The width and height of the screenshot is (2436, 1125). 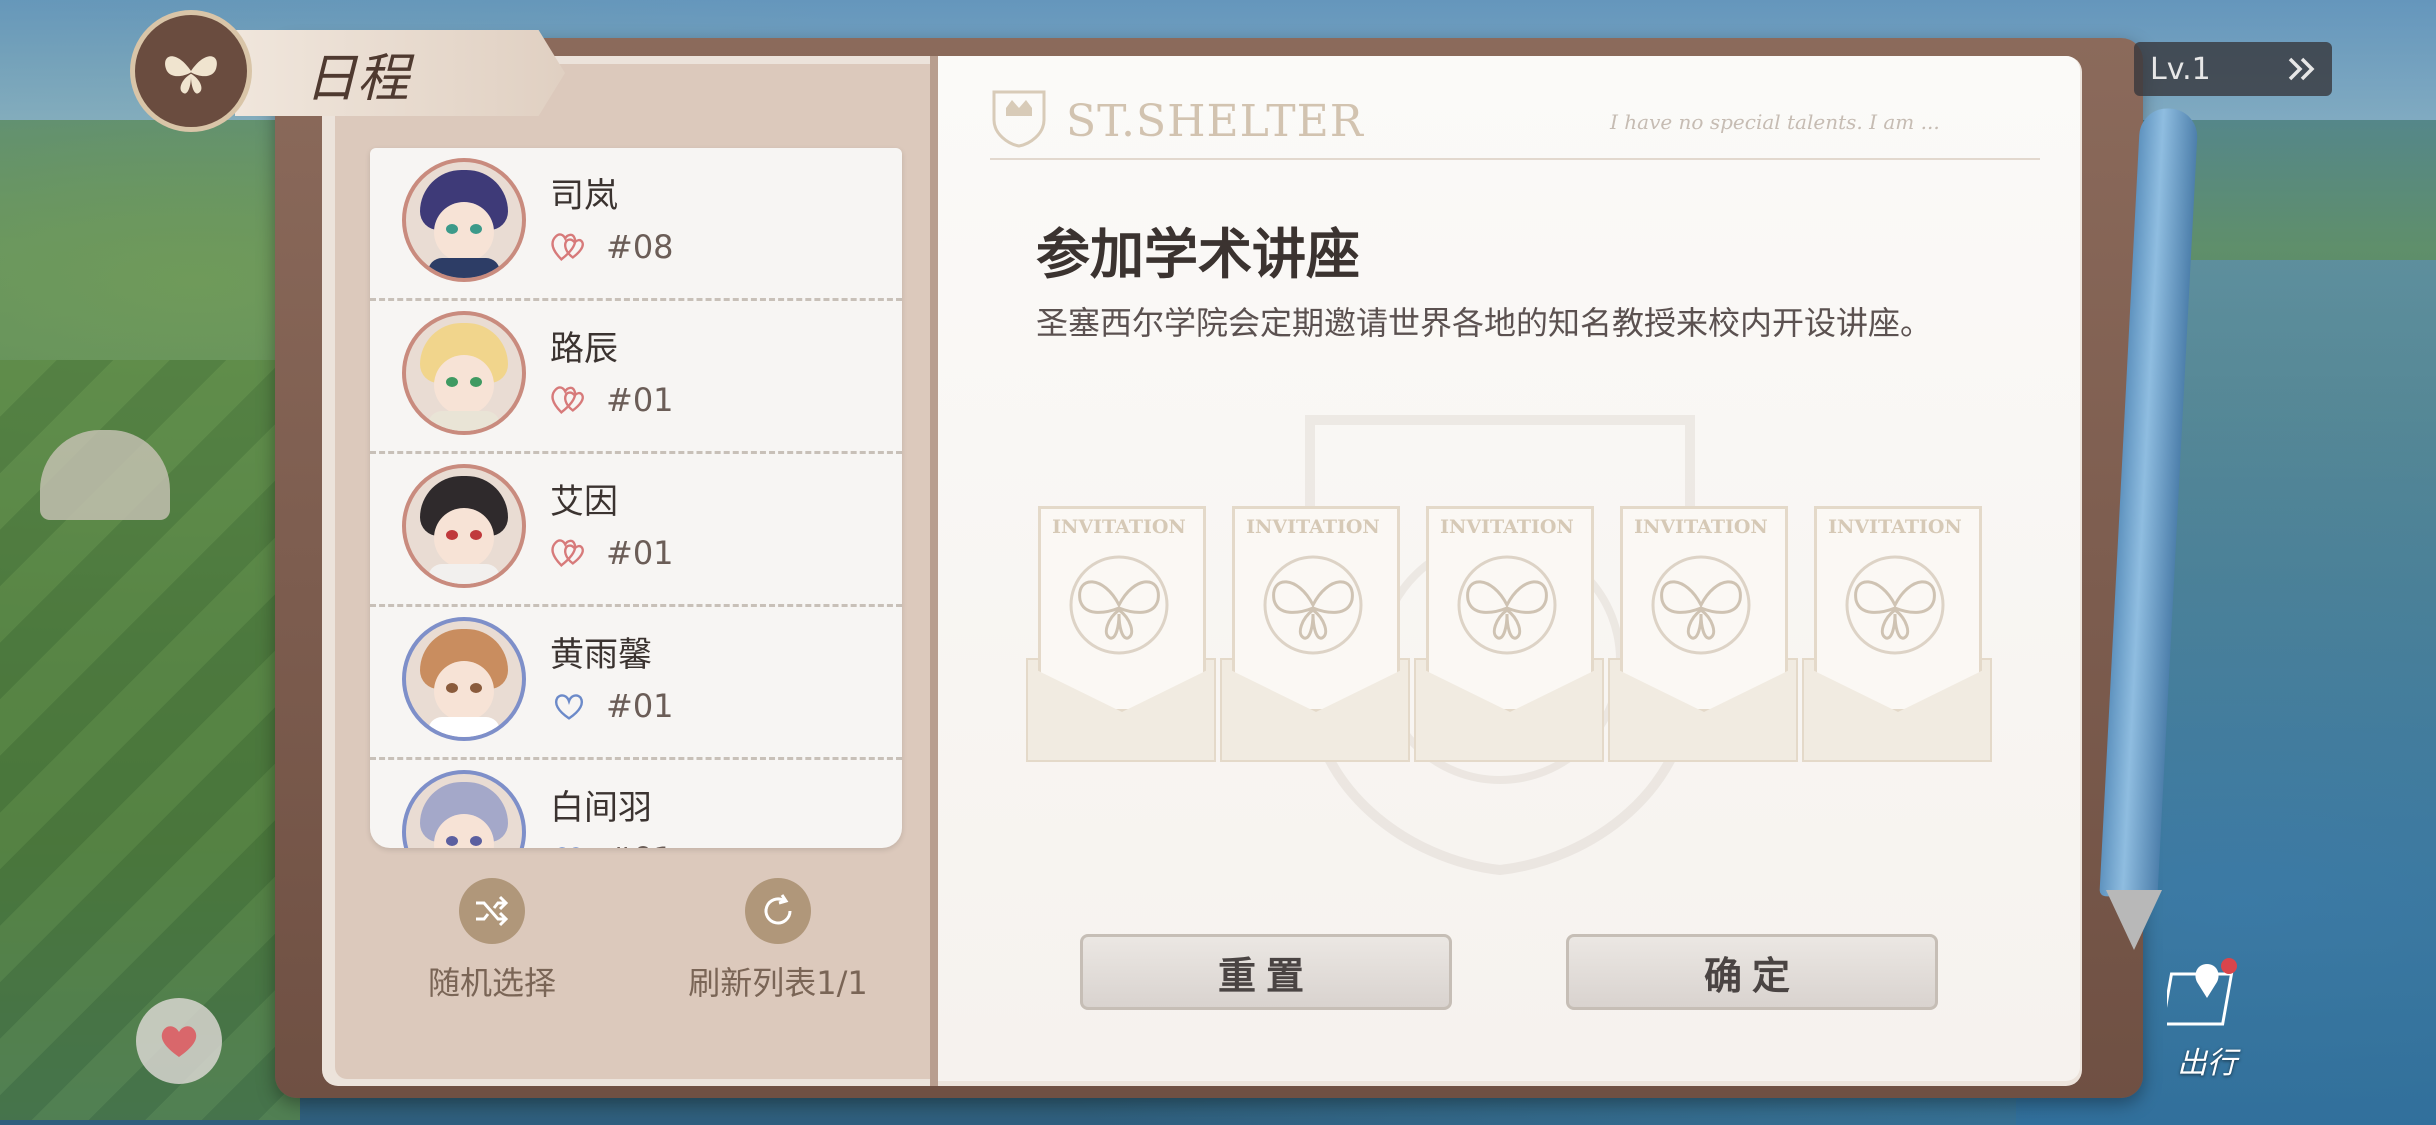 I want to click on character-row: 白间羽 #01, so click(x=636, y=804).